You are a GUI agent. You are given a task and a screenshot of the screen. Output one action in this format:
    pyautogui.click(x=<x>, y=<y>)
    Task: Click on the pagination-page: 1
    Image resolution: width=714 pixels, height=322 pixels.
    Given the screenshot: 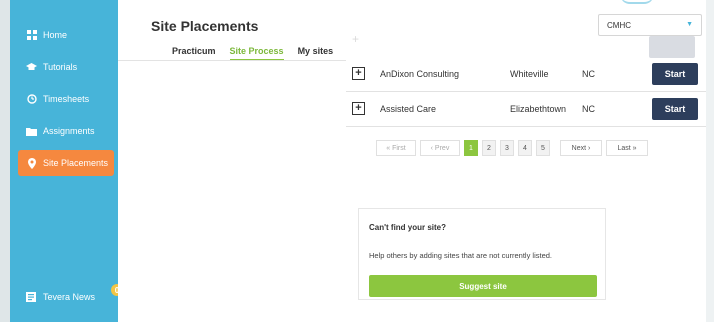 What is the action you would take?
    pyautogui.click(x=471, y=148)
    